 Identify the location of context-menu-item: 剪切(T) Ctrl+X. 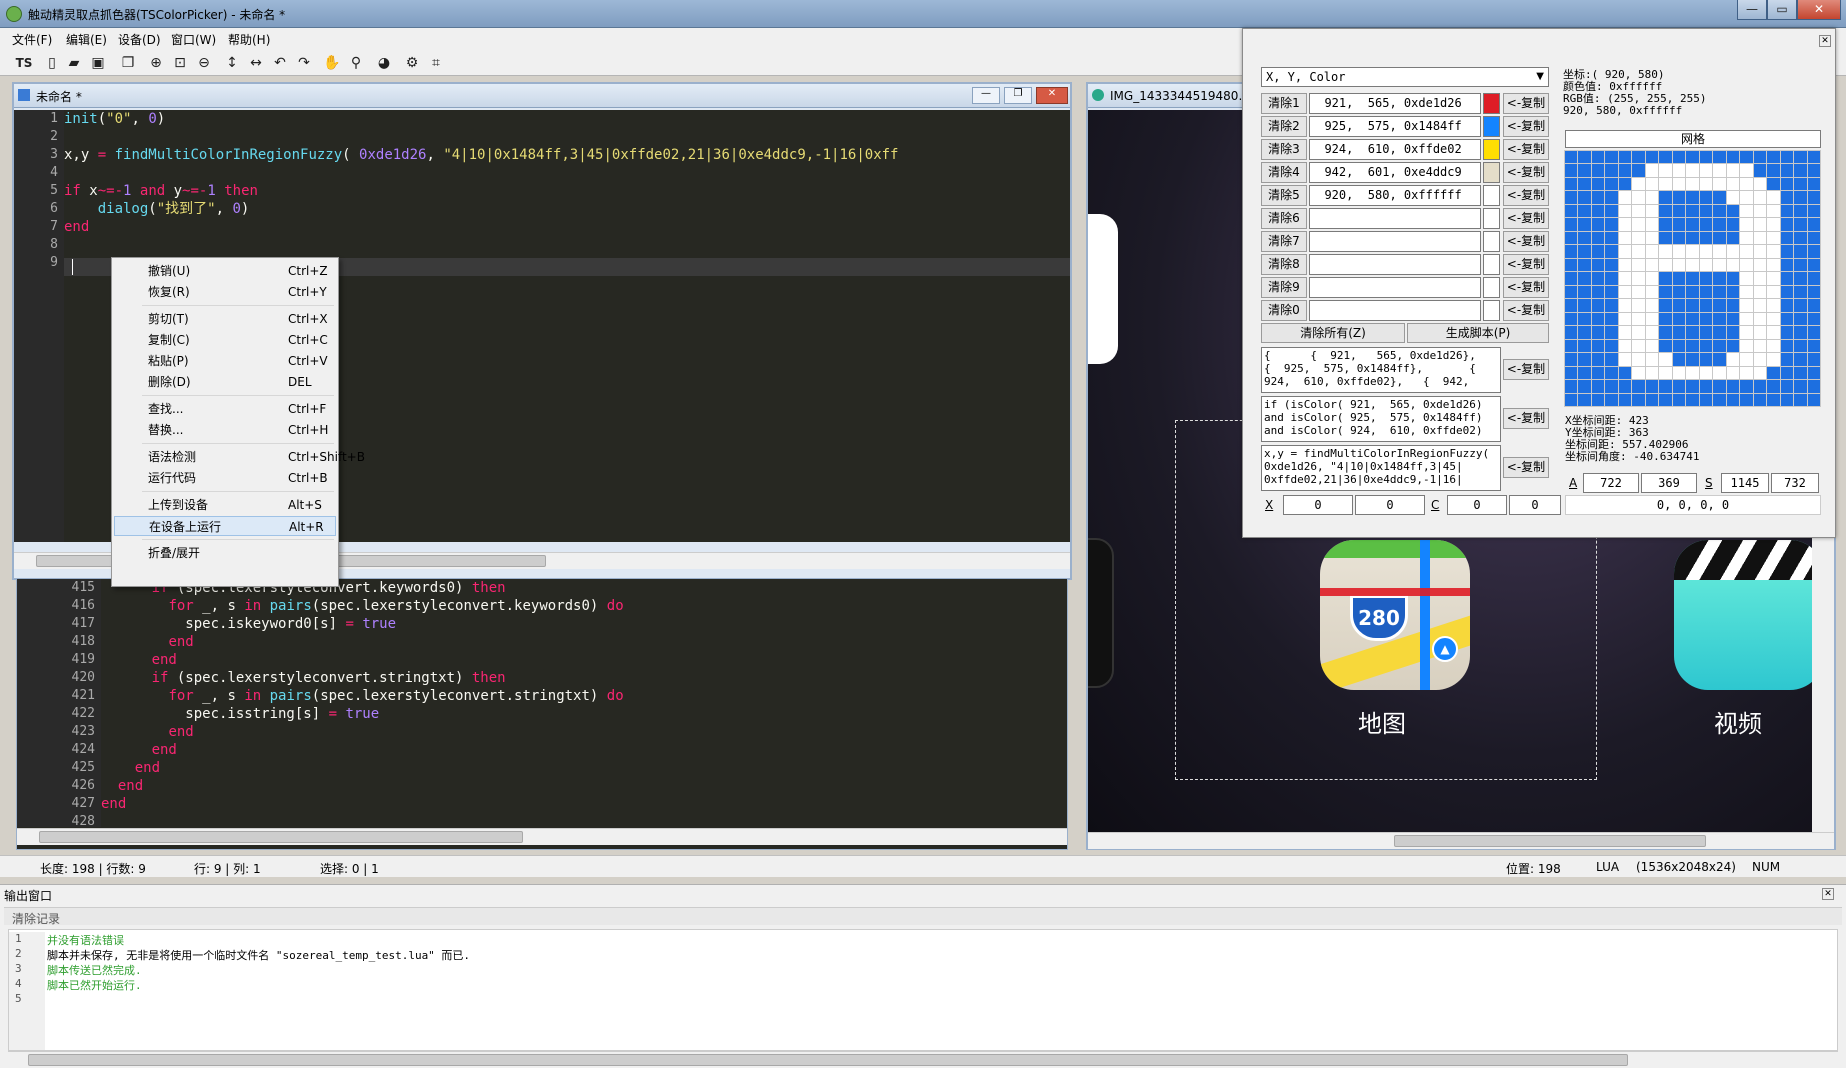
(225, 319).